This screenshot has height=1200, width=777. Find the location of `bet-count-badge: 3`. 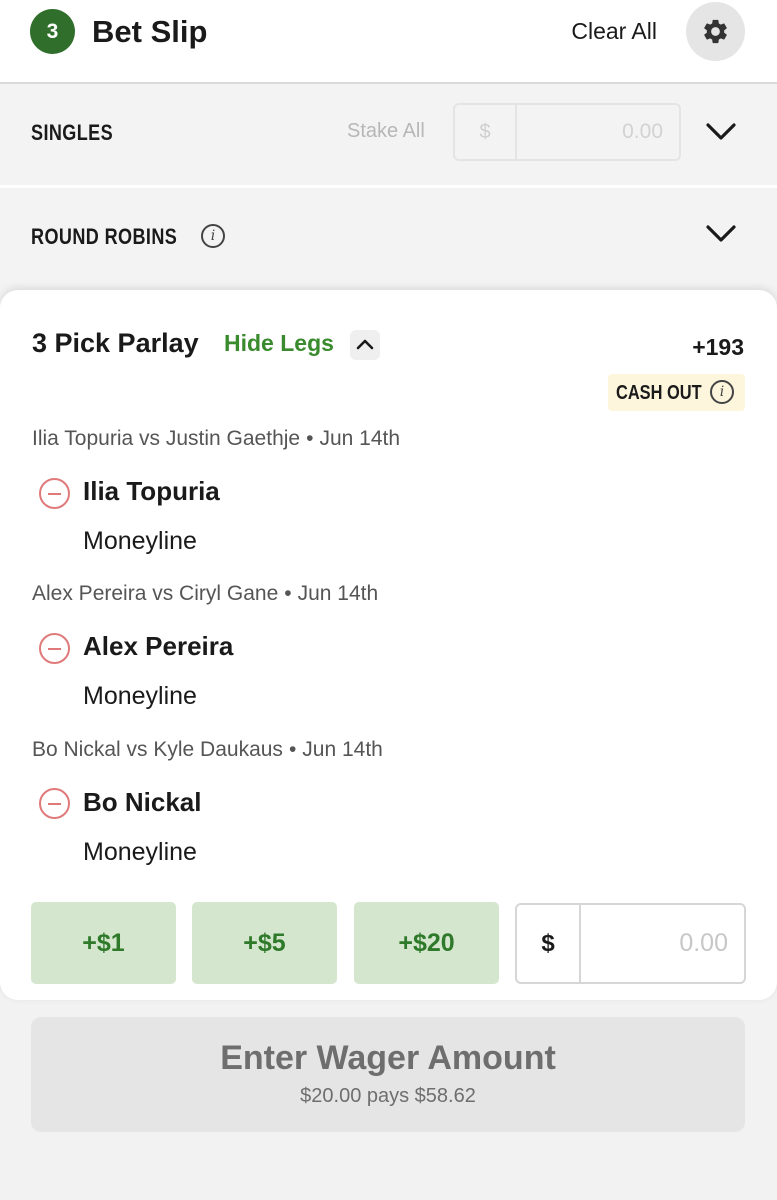

bet-count-badge: 3 is located at coordinates (52, 31).